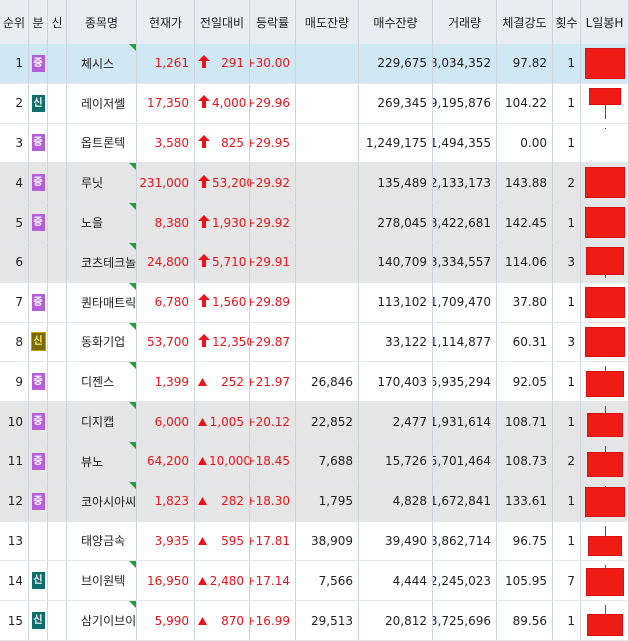 This screenshot has width=629, height=641. What do you see at coordinates (465, 222) in the screenshot?
I see `volume-cell: 3,422,681` at bounding box center [465, 222].